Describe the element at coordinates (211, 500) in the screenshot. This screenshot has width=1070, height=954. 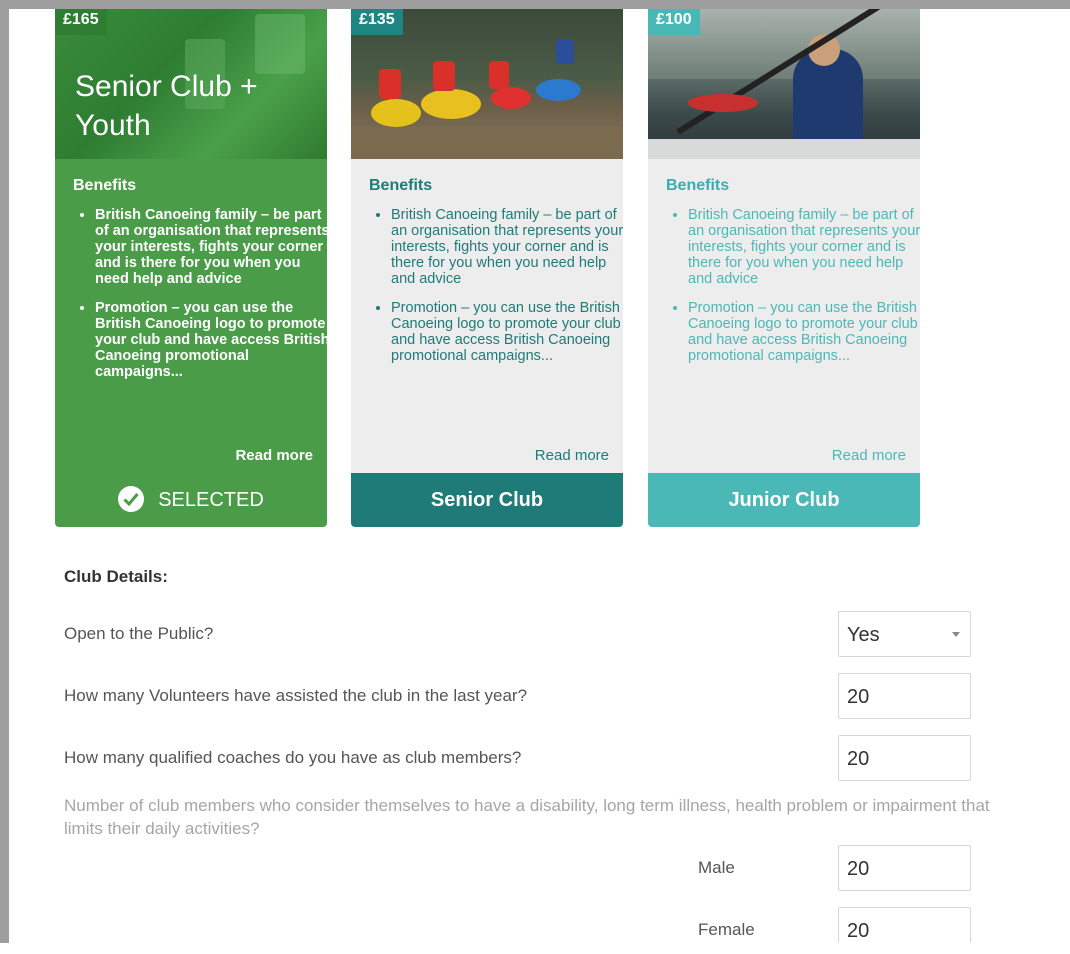
I see `selected-label: SELECTED` at that location.